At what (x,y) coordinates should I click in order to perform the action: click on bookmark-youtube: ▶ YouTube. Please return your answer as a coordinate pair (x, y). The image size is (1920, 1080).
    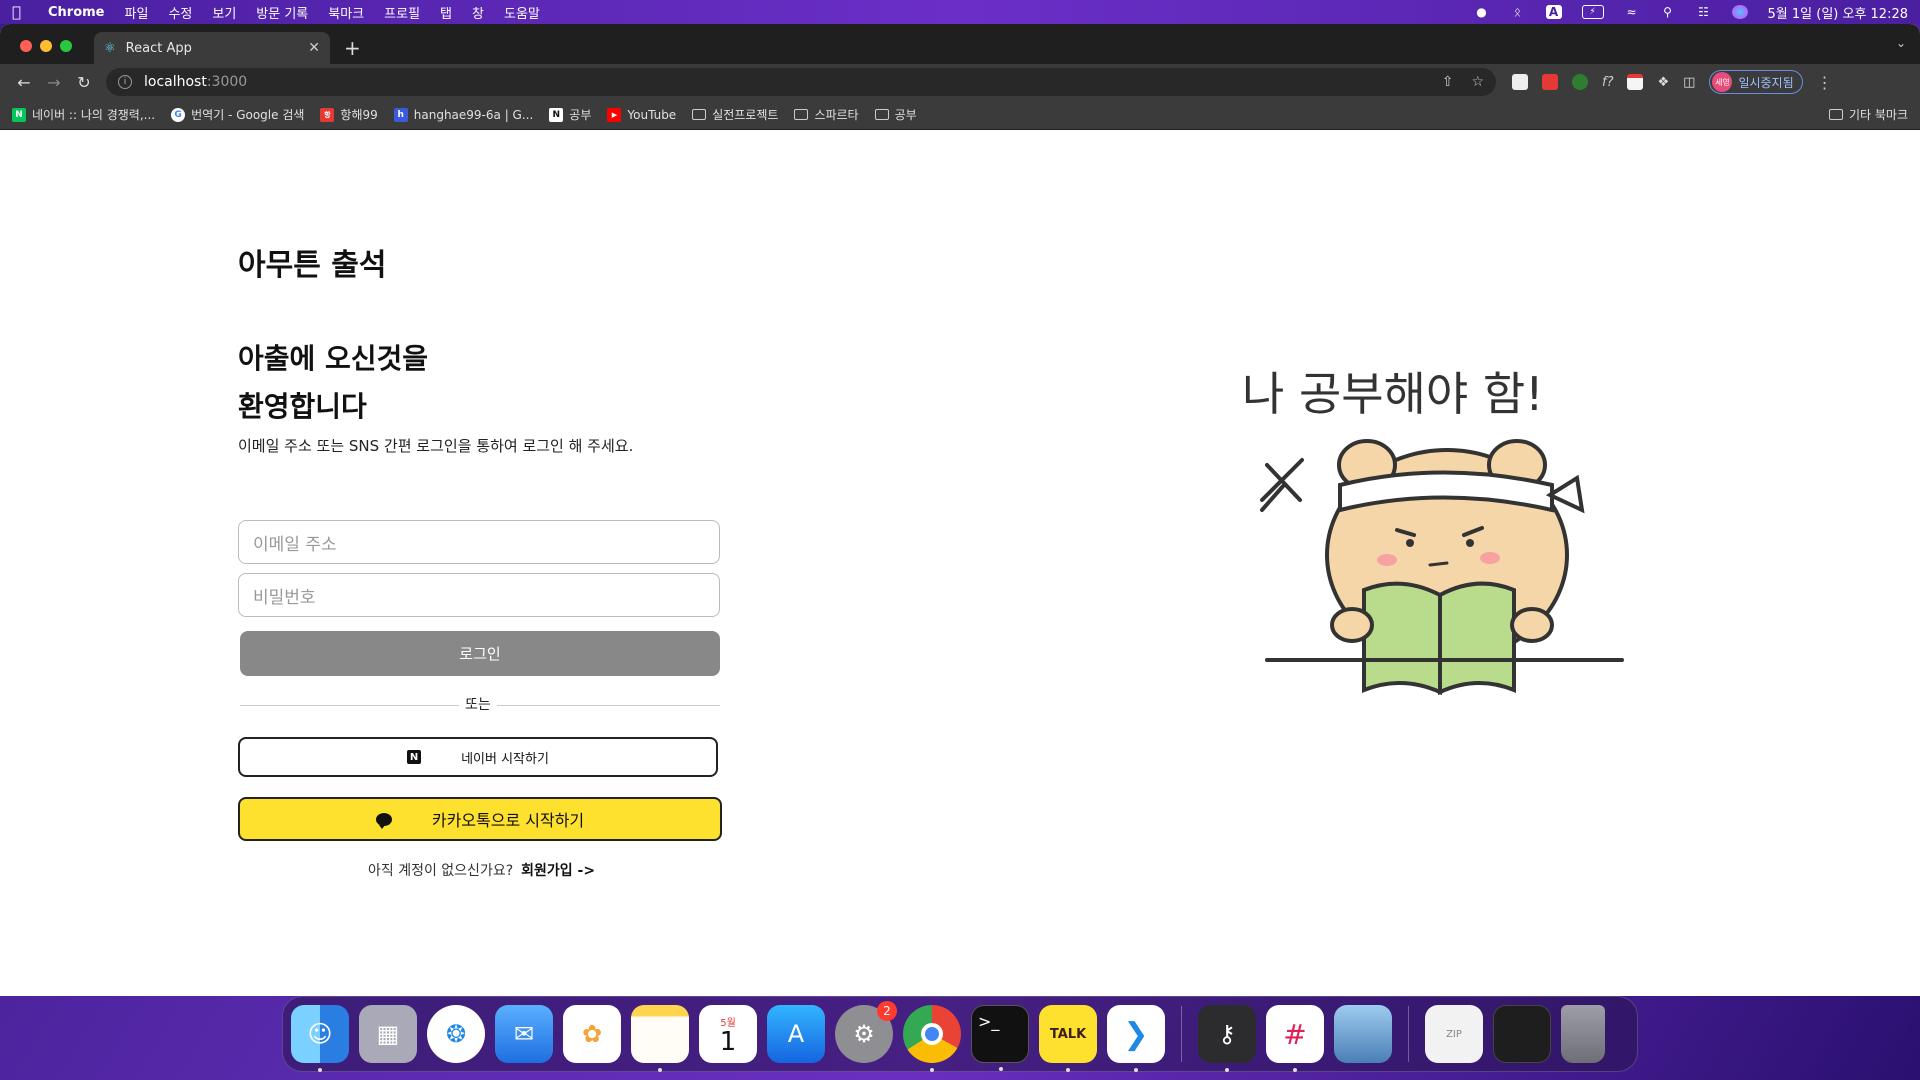
    Looking at the image, I should click on (641, 114).